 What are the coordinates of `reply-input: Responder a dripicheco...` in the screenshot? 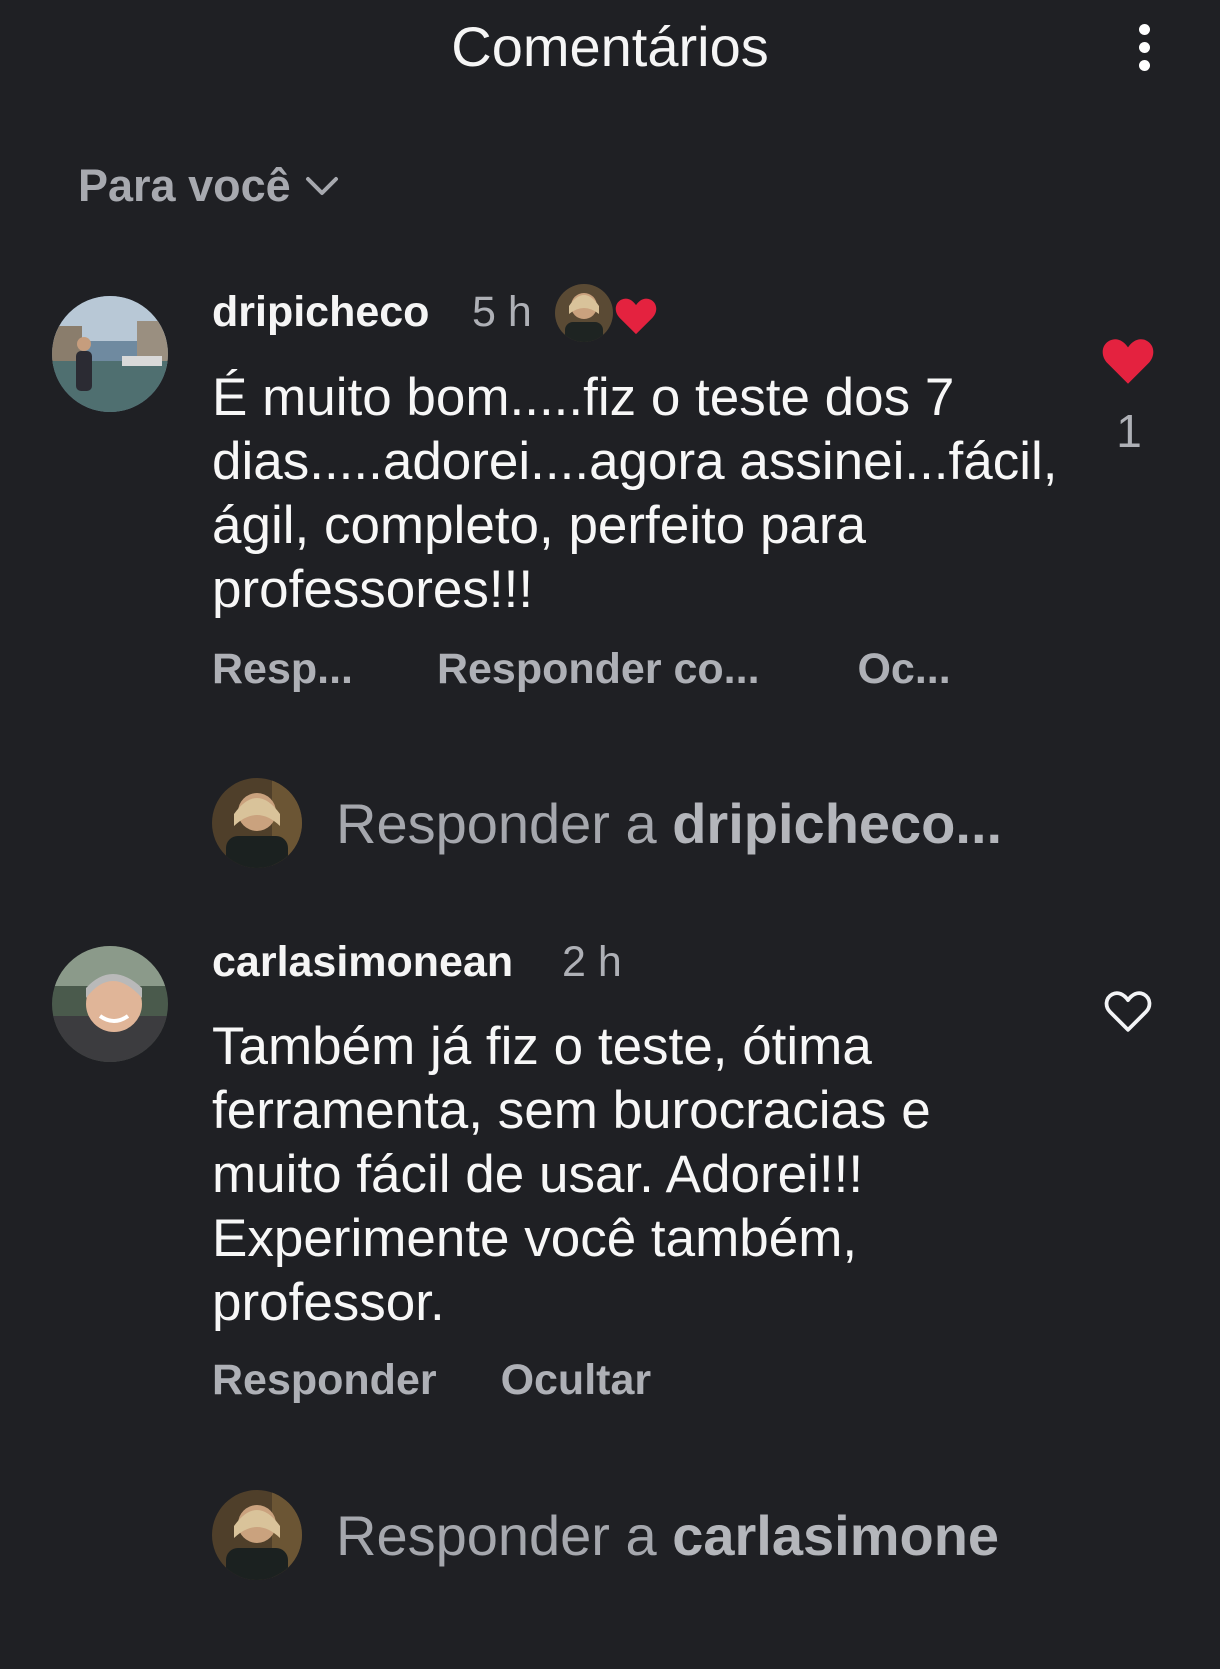 It's located at (607, 823).